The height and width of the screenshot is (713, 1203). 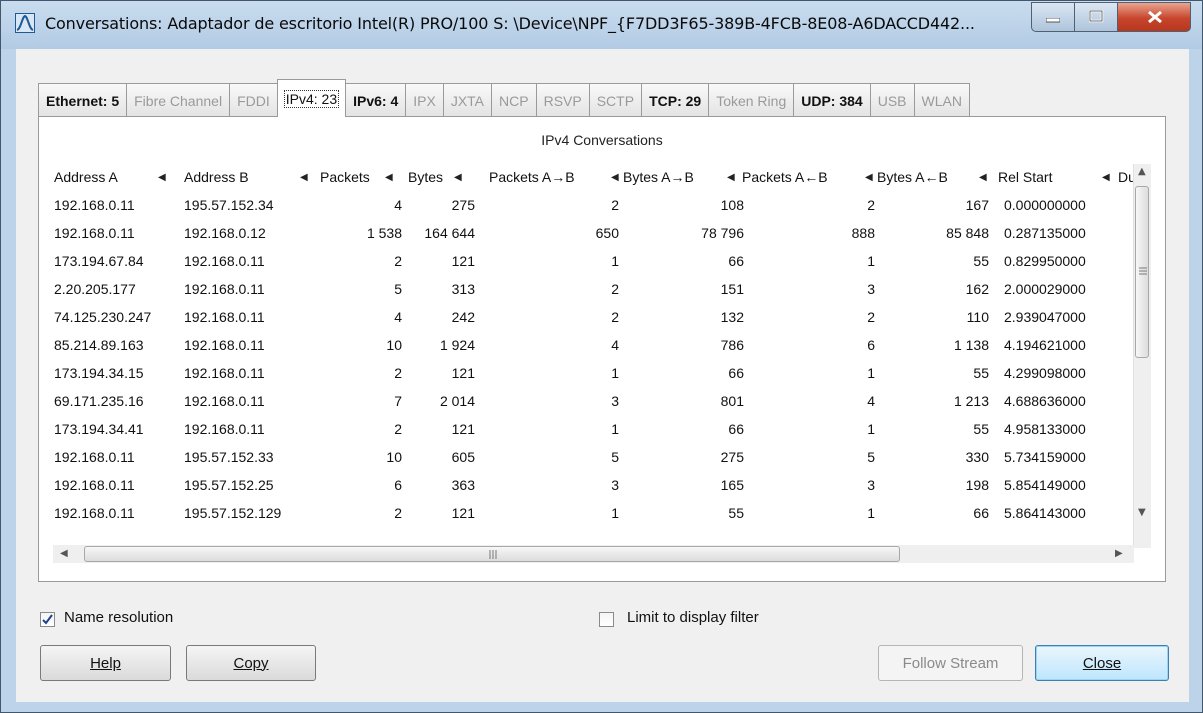 I want to click on help-button-label: Help, so click(x=105, y=663).